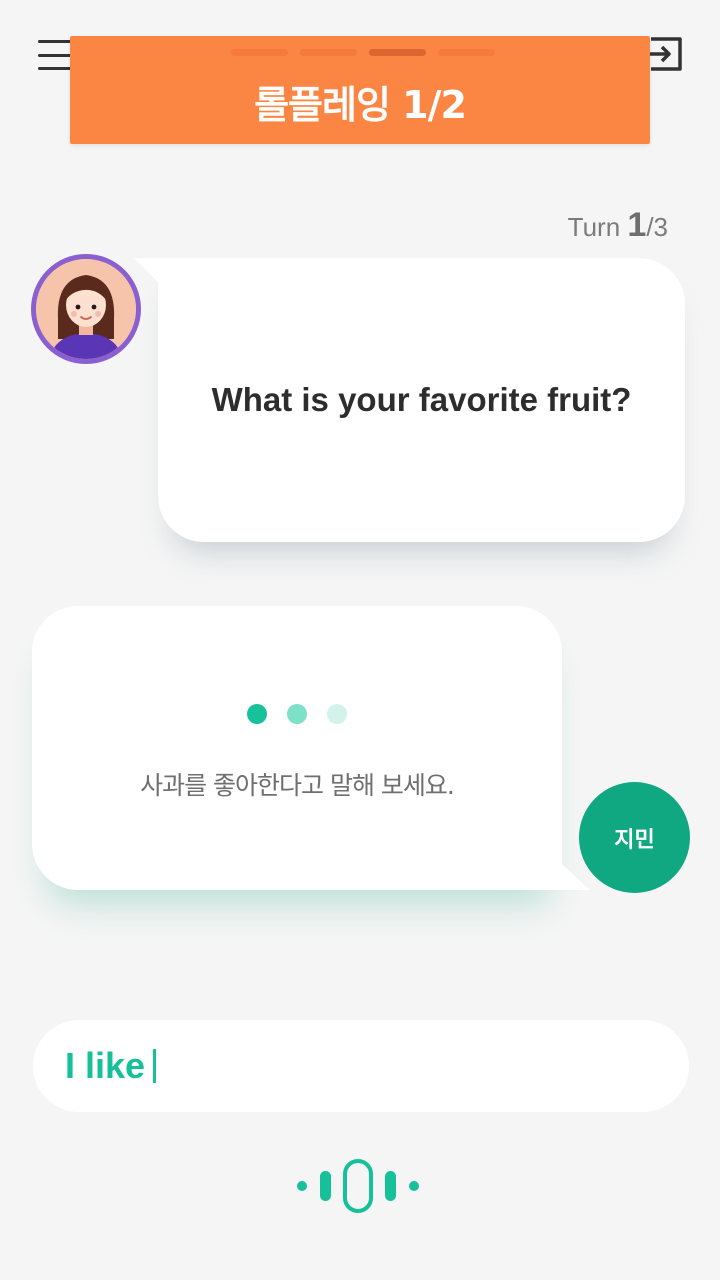 The width and height of the screenshot is (720, 1280). I want to click on ai-message-text: What is your favorite fruit?, so click(421, 399).